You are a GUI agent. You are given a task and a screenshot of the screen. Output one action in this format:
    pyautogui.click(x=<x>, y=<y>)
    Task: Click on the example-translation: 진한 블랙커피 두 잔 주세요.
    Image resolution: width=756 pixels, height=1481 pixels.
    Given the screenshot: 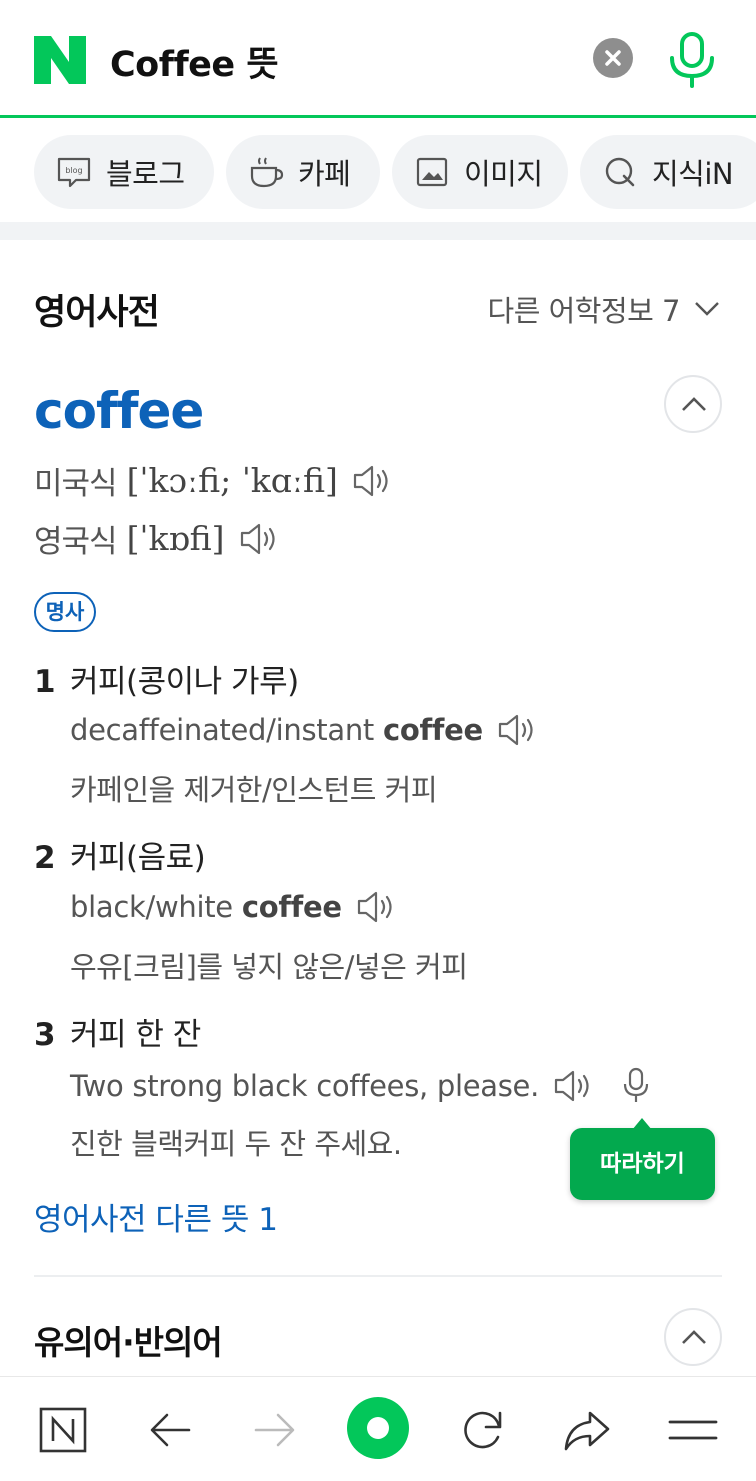 What is the action you would take?
    pyautogui.click(x=236, y=1144)
    